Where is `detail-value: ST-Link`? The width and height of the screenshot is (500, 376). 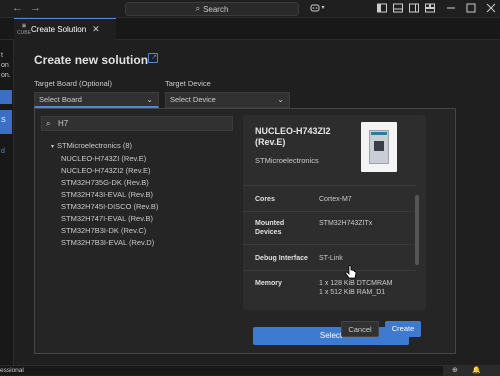
detail-value: ST-Link is located at coordinates (331, 258).